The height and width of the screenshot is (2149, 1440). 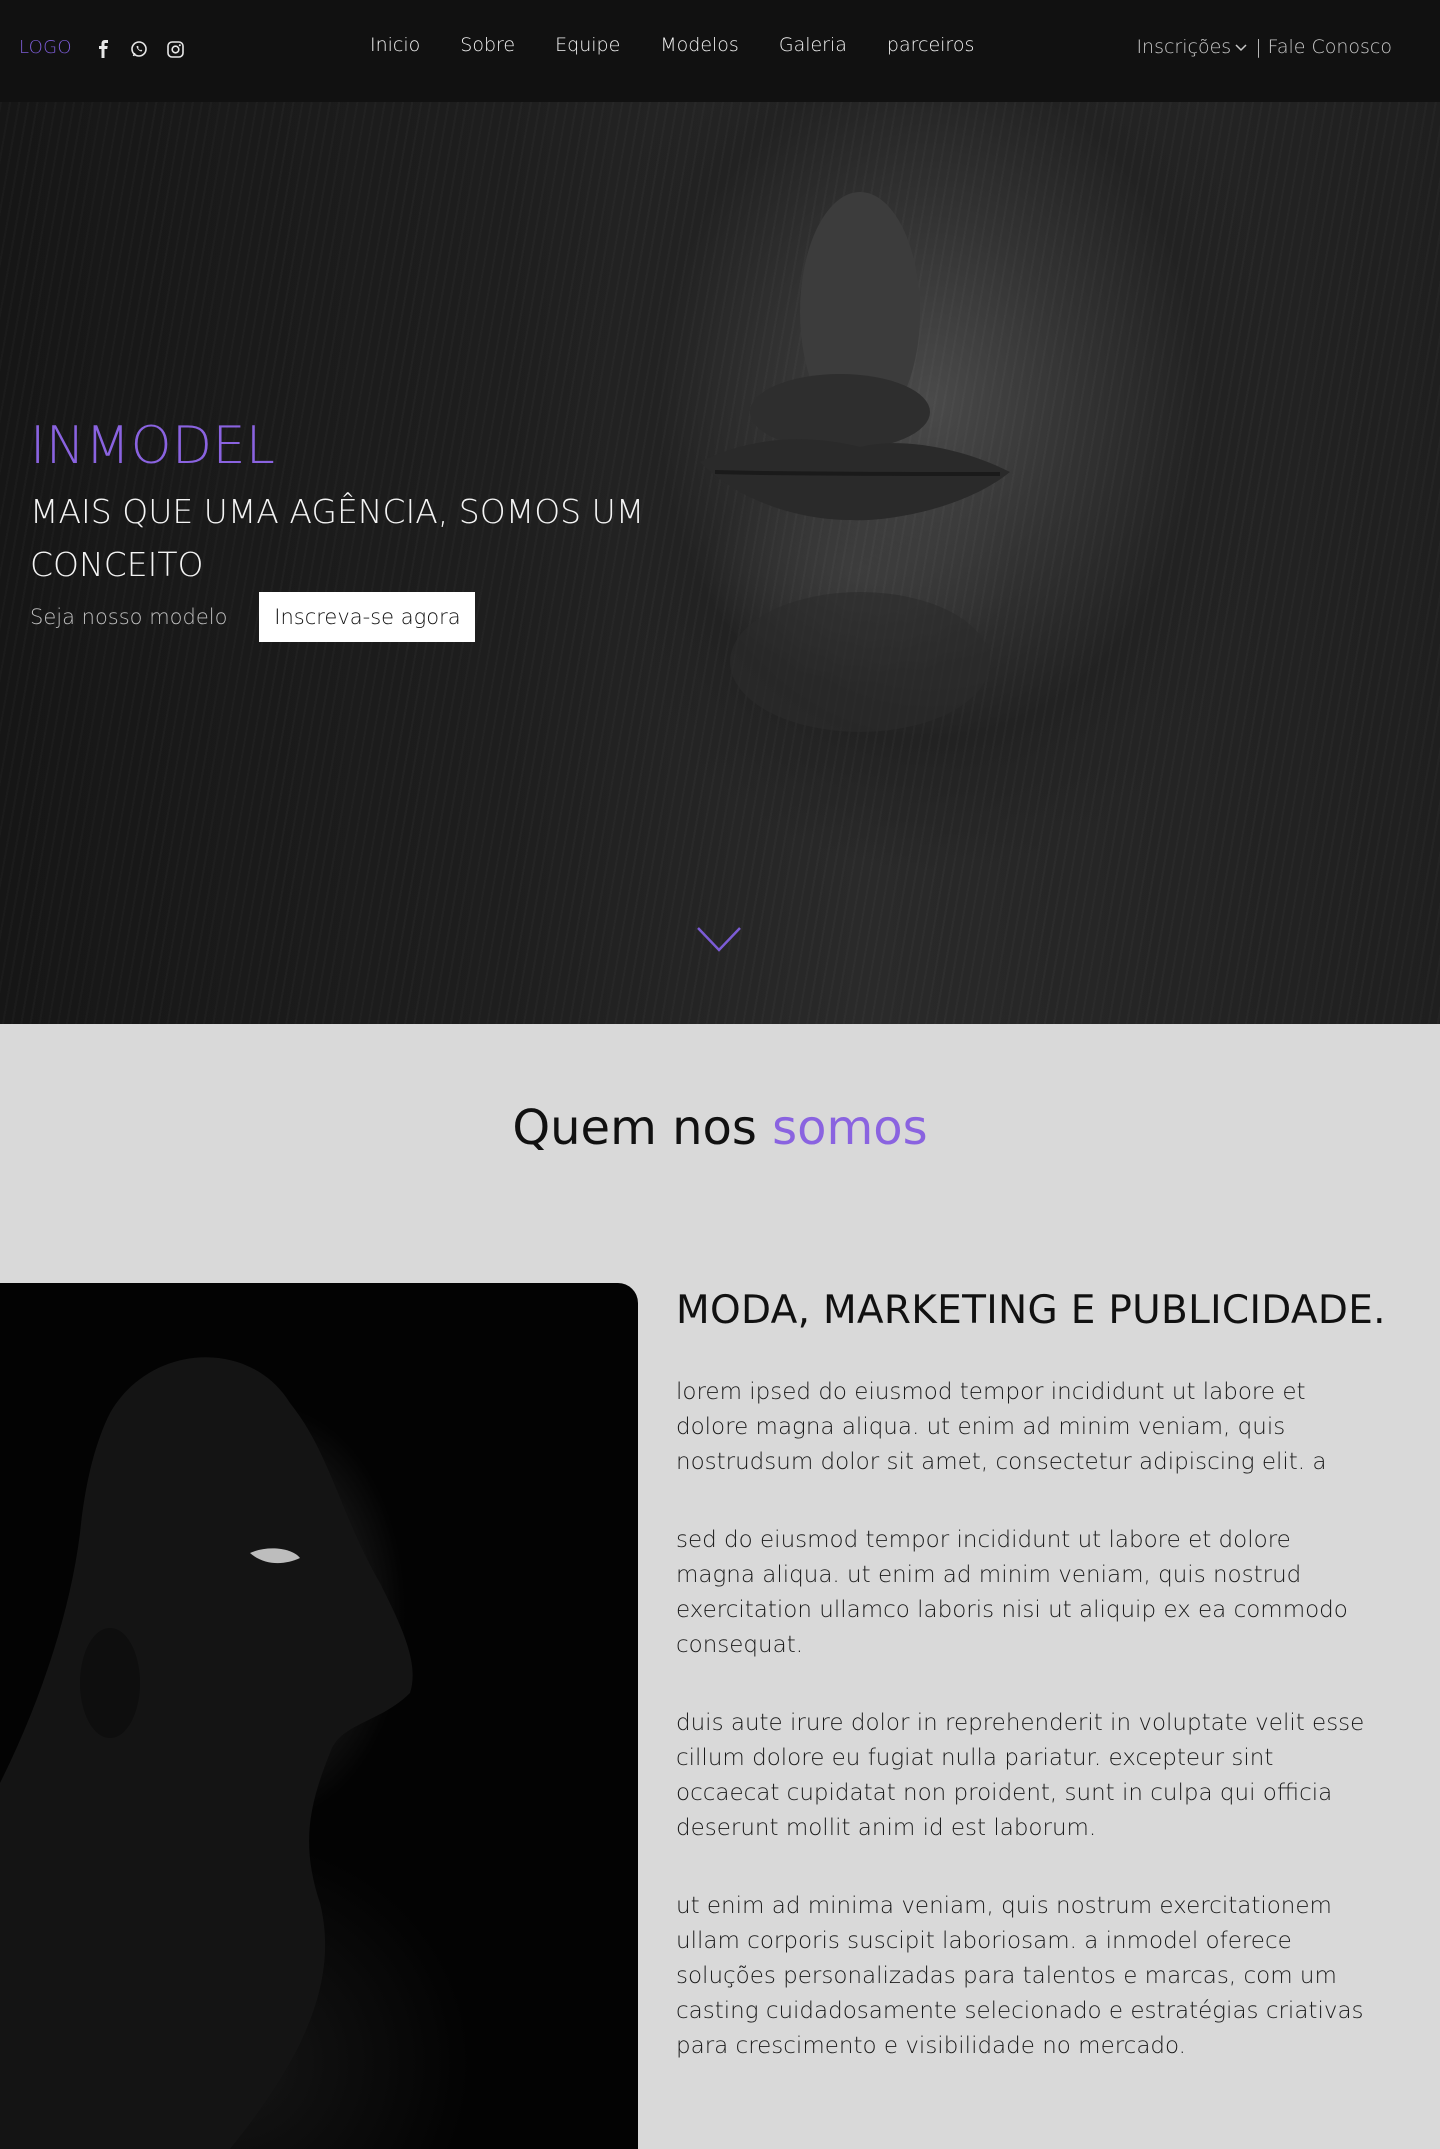 I want to click on nav-right: Inscrições | Fale Conosco, so click(x=1264, y=47).